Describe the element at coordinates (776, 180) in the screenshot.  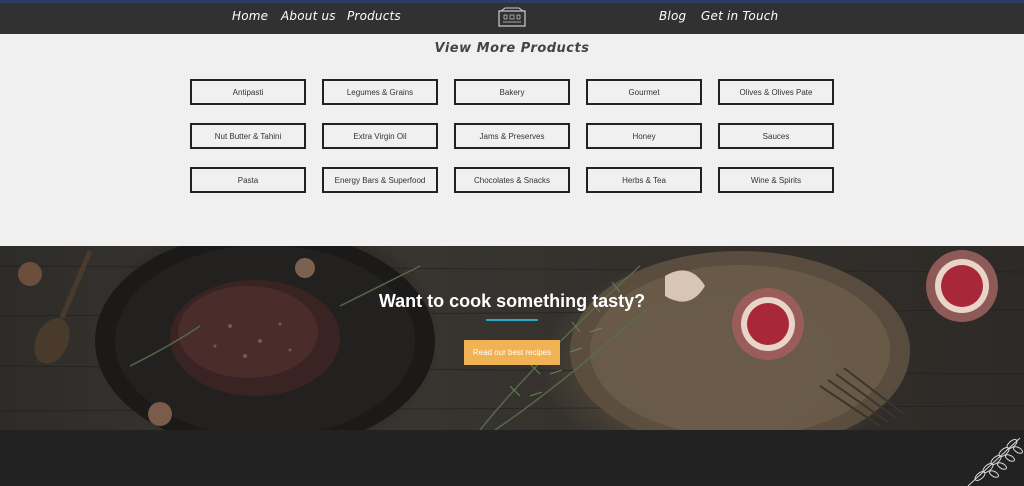
I see `category-wine-spirits: Wine & Spirits` at that location.